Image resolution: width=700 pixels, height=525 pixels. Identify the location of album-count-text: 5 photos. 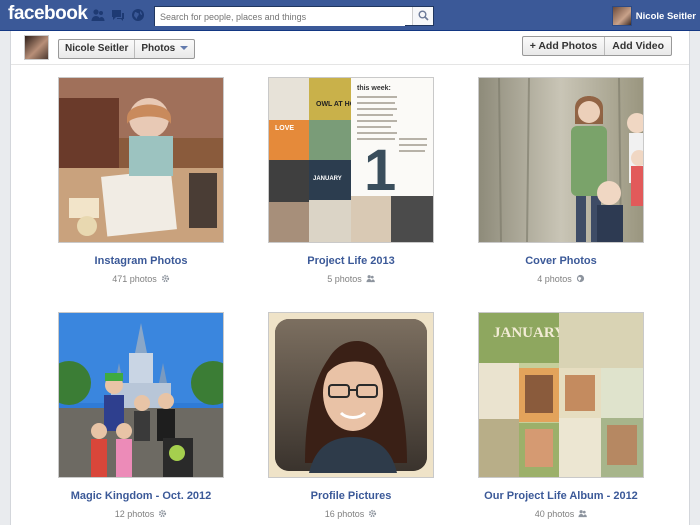
(344, 279).